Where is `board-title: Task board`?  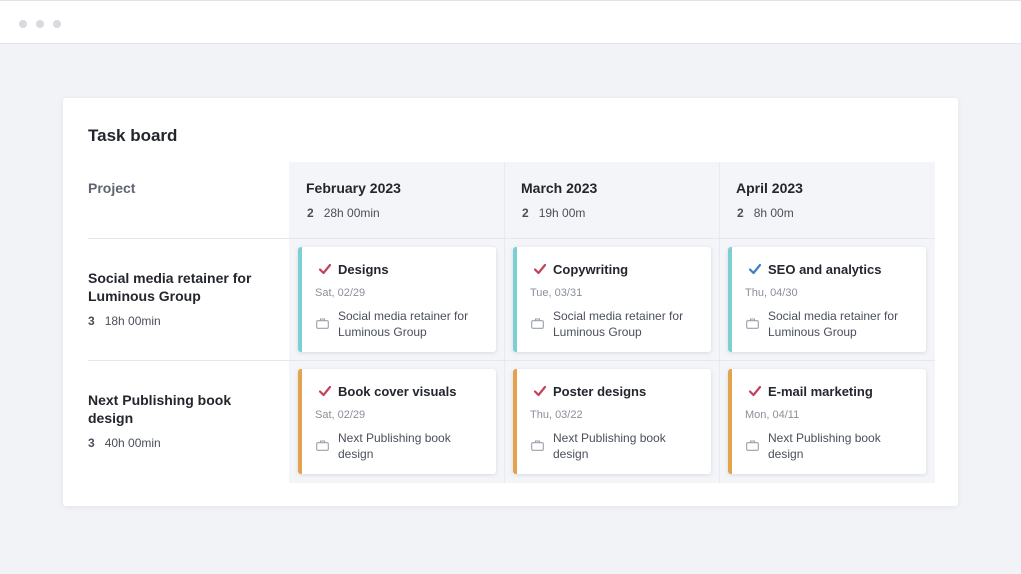 board-title: Task board is located at coordinates (133, 135).